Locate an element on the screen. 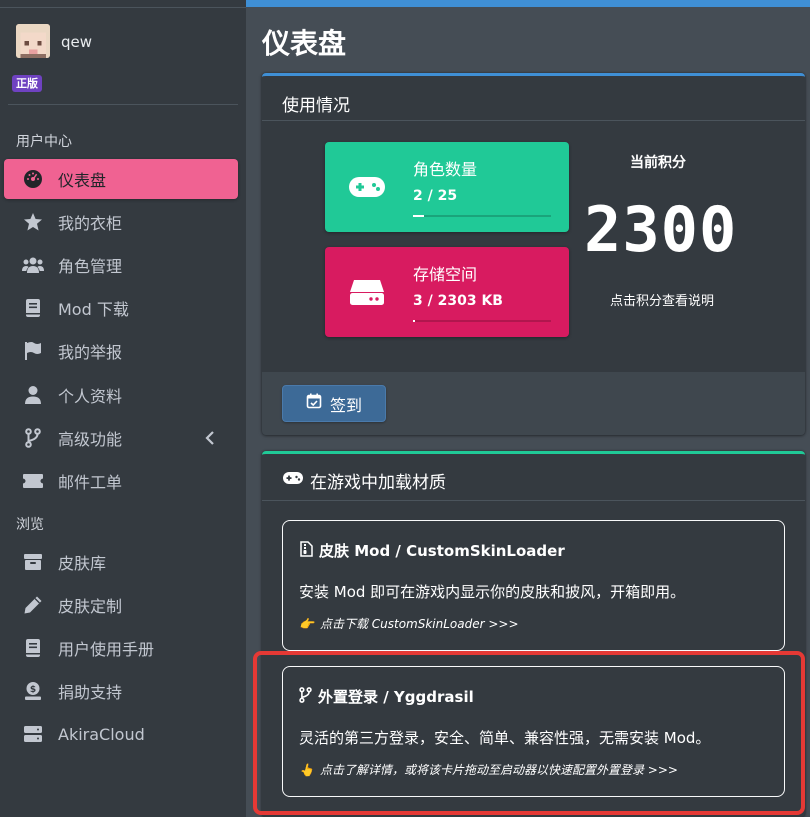  sidebar-item-label: 捐助支持 is located at coordinates (90, 692).